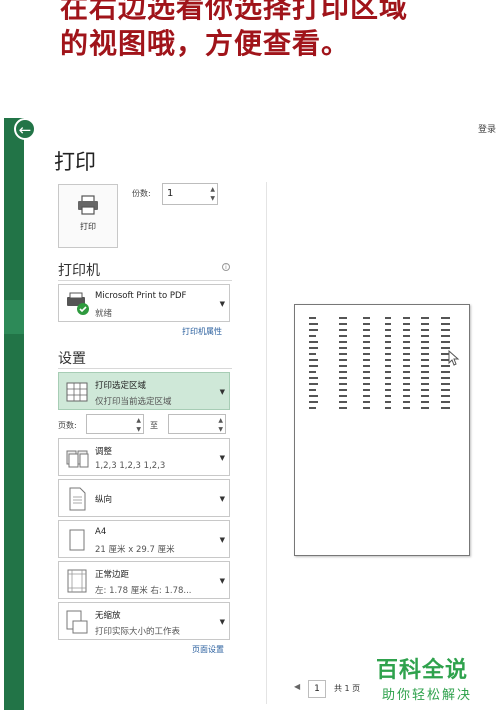 Image resolution: width=500 pixels, height=714 pixels. What do you see at coordinates (144, 621) in the screenshot?
I see `scaling-dropdown: 无缩放 打印实际大小的工作表 ▼` at bounding box center [144, 621].